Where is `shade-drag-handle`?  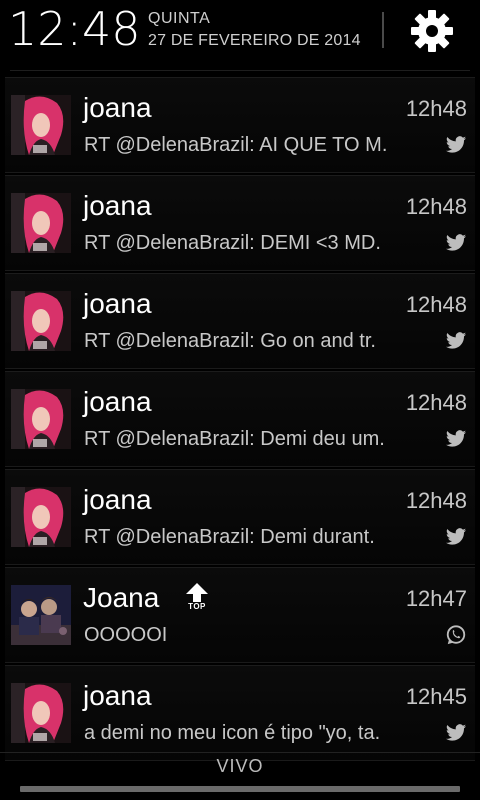 shade-drag-handle is located at coordinates (240, 789).